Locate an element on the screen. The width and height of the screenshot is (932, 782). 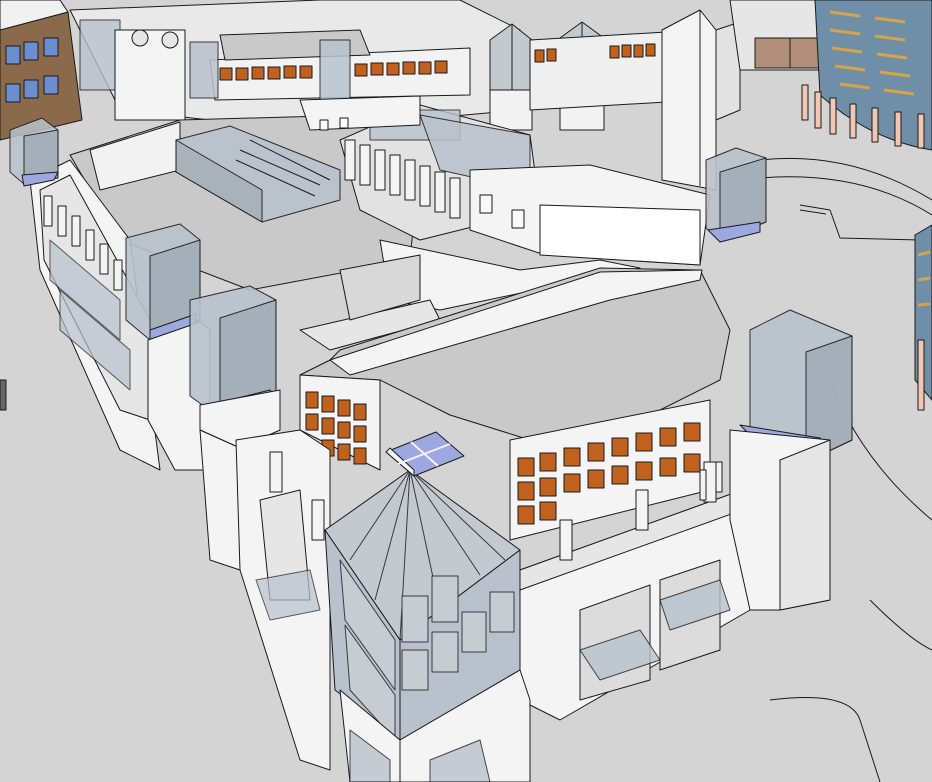
background-building-right-top is located at coordinates (780, 35).